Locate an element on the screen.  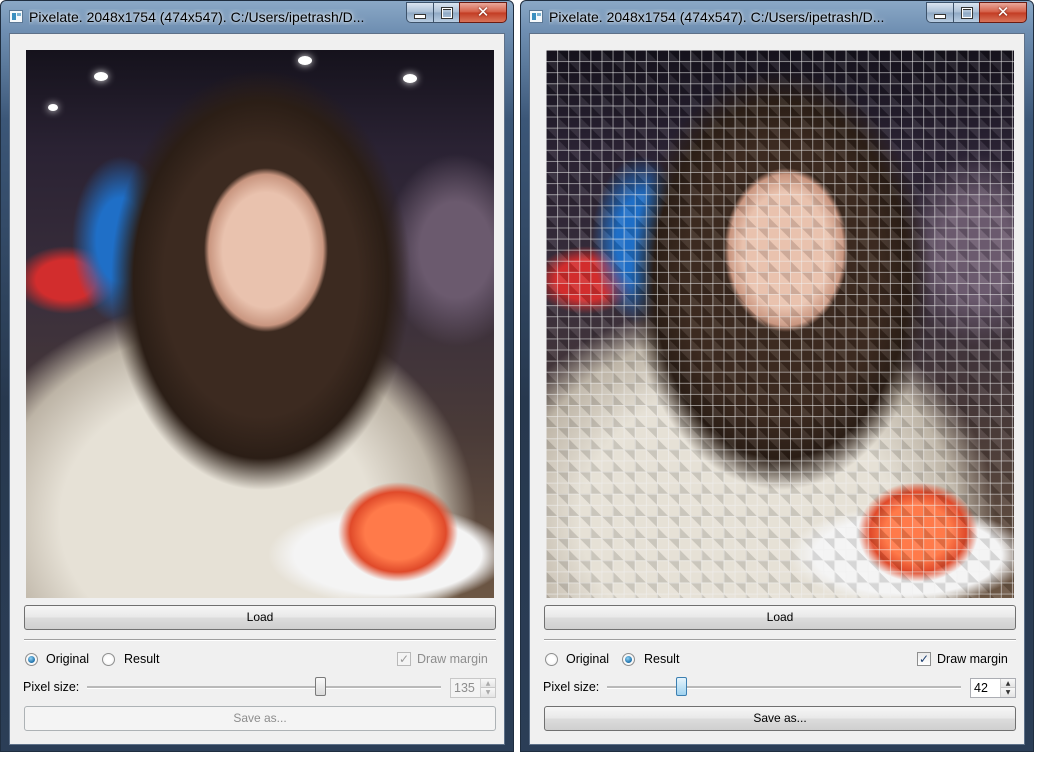
pixel-size-value: 42 is located at coordinates (981, 688).